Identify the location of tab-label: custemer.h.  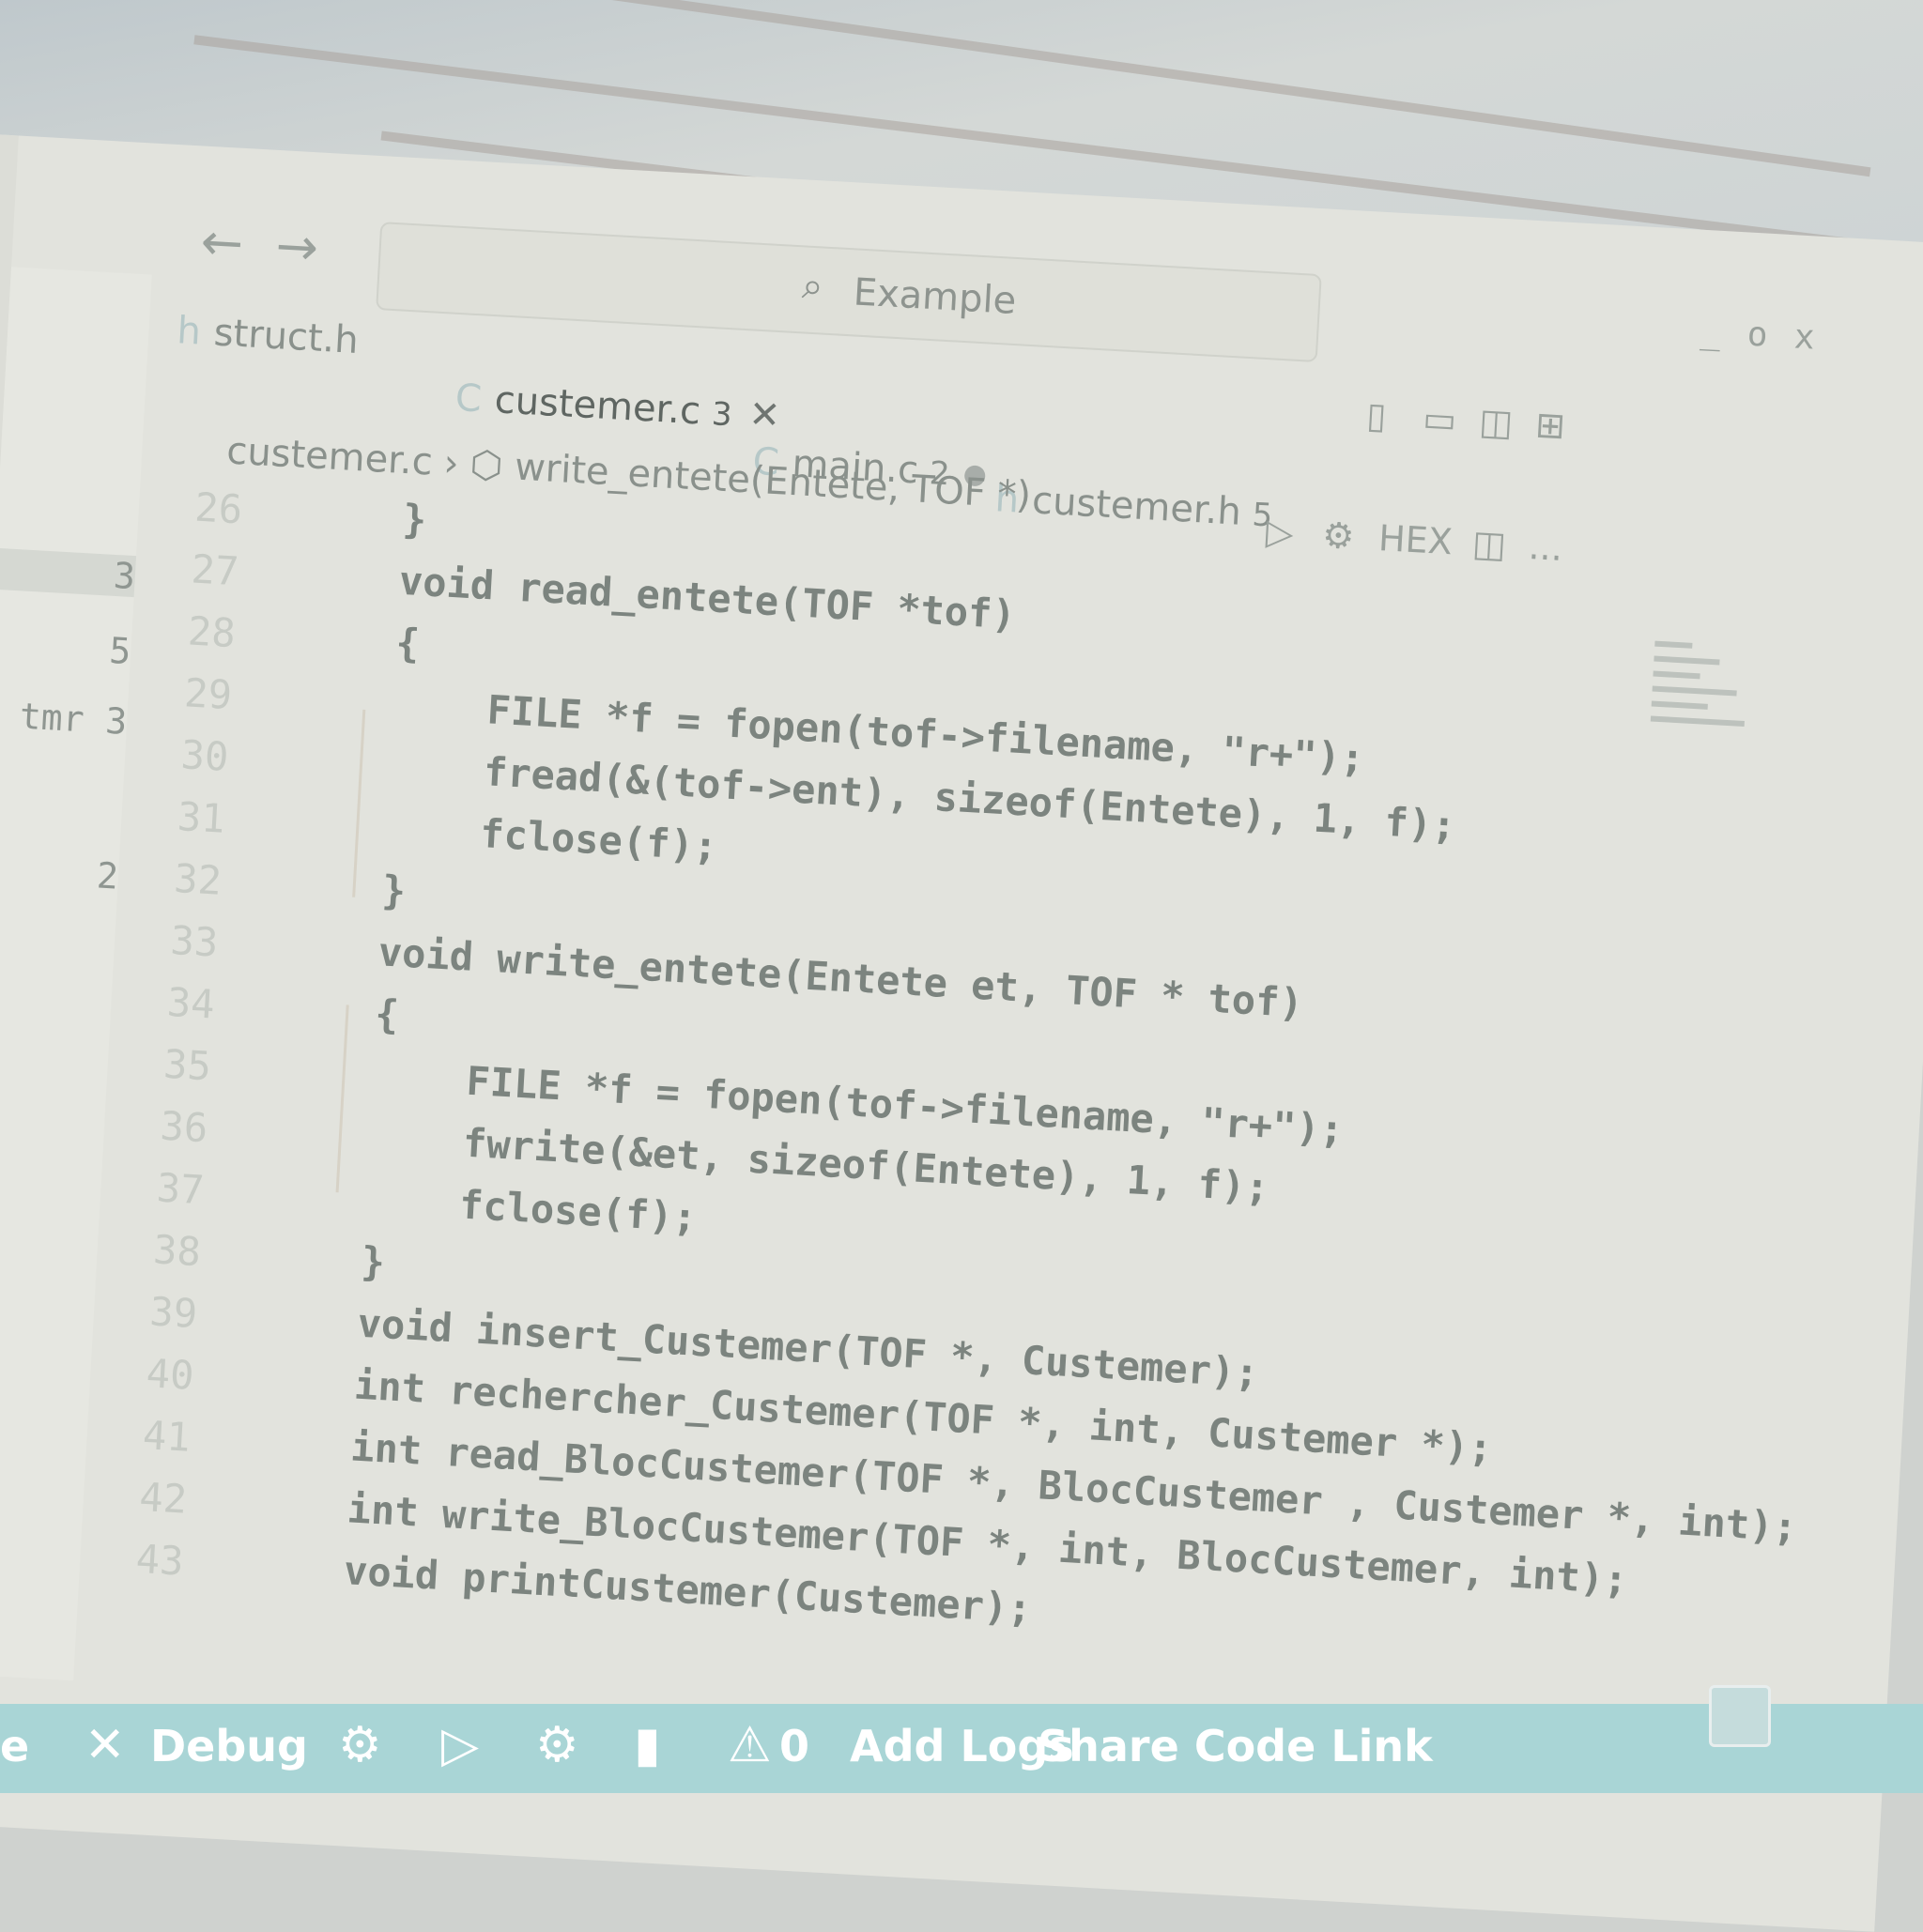
(1137, 507).